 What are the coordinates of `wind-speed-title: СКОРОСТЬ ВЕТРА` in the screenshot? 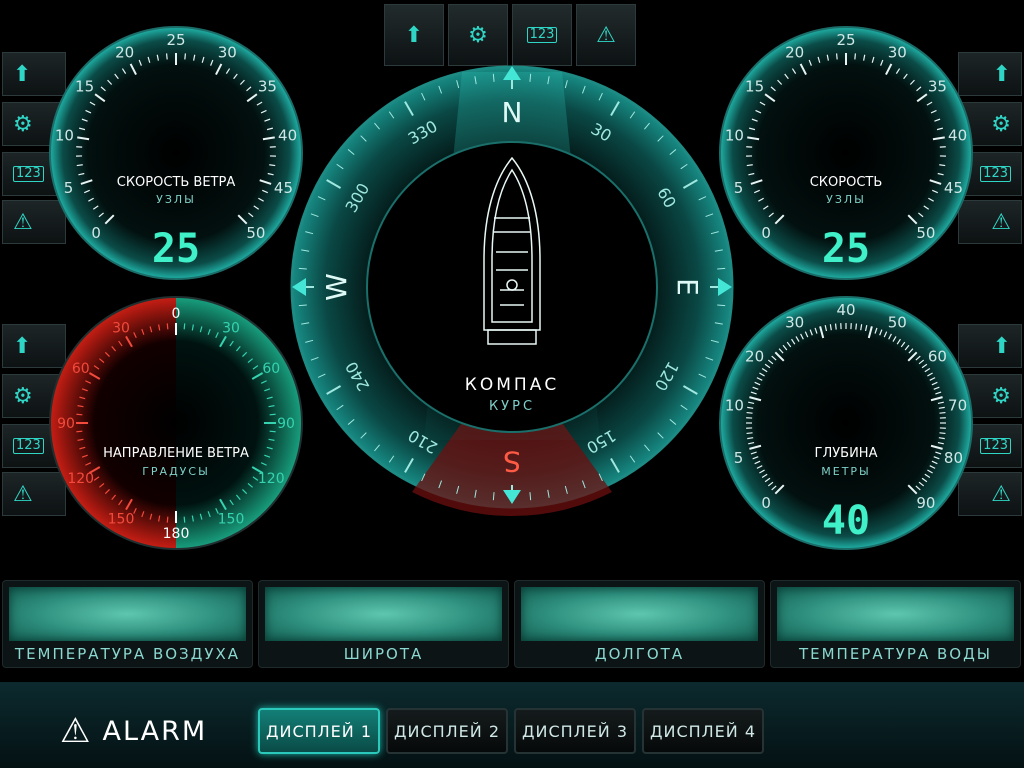 It's located at (176, 182).